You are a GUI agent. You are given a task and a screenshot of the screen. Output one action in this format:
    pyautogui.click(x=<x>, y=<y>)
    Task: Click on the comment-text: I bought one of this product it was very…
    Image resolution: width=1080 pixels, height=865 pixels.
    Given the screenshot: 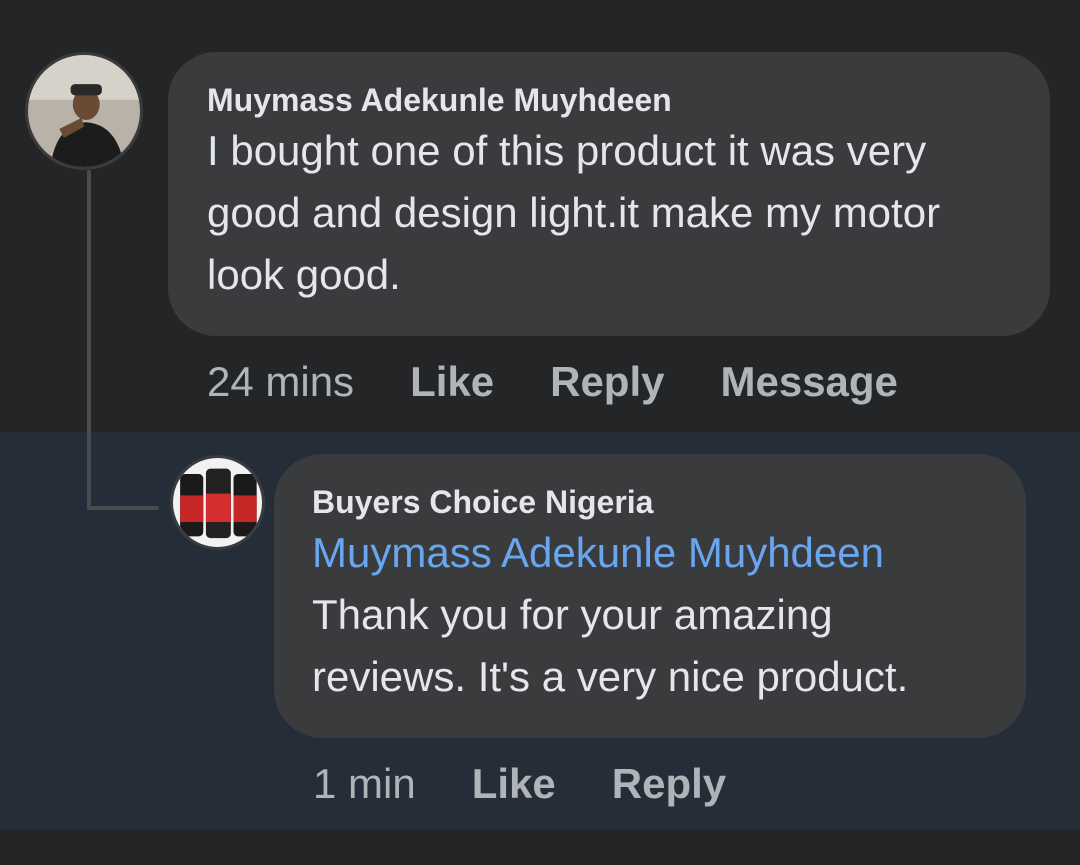 What is the action you would take?
    pyautogui.click(x=574, y=212)
    